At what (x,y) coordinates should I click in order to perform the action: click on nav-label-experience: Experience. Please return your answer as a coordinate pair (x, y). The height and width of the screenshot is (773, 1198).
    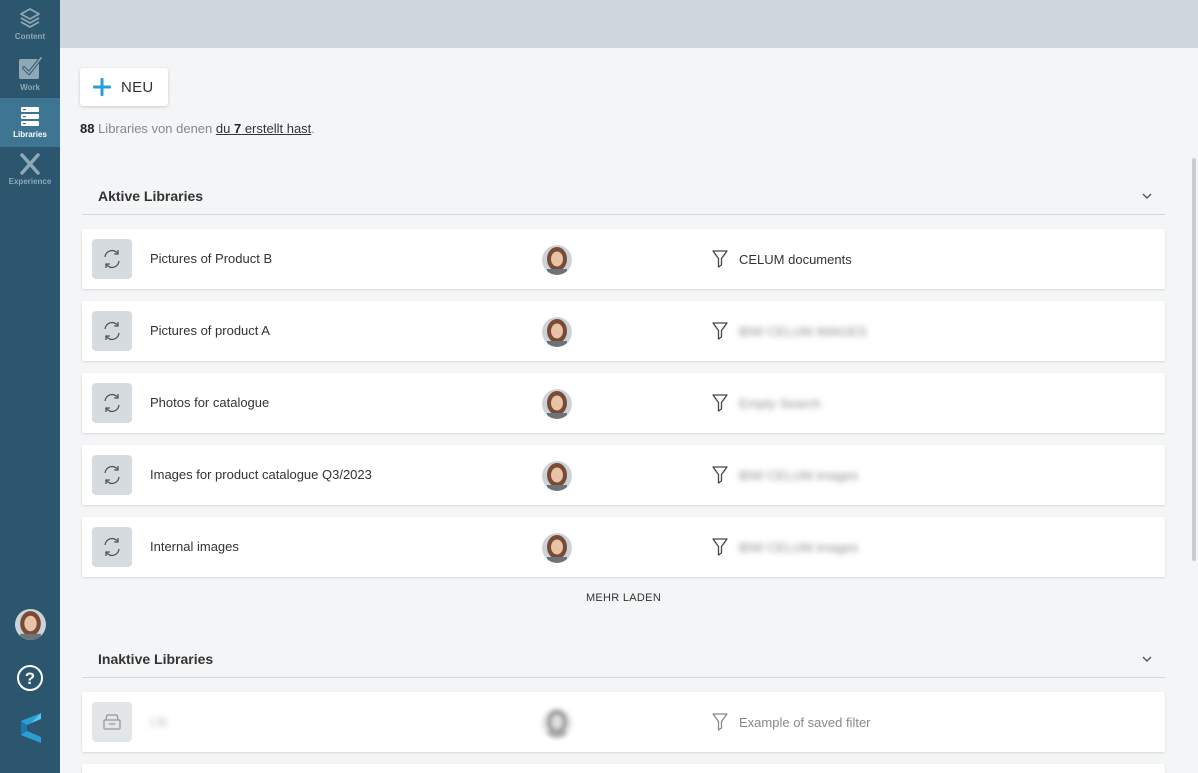
    Looking at the image, I should click on (30, 181).